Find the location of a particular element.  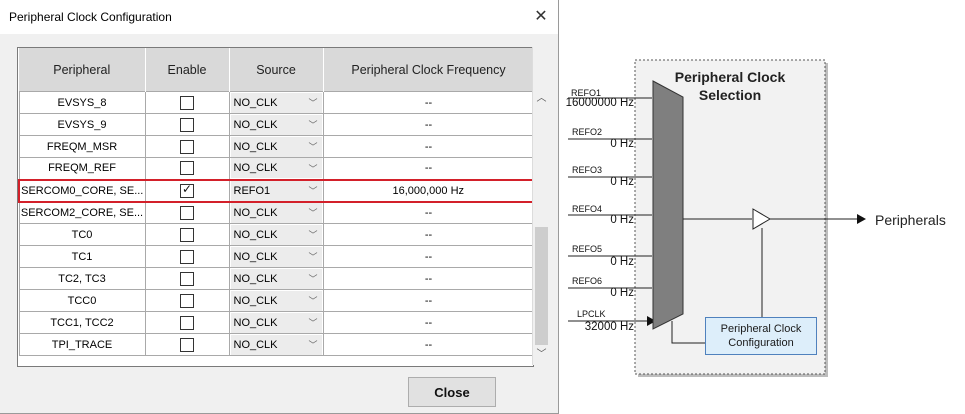

multiplexer is located at coordinates (668, 205).